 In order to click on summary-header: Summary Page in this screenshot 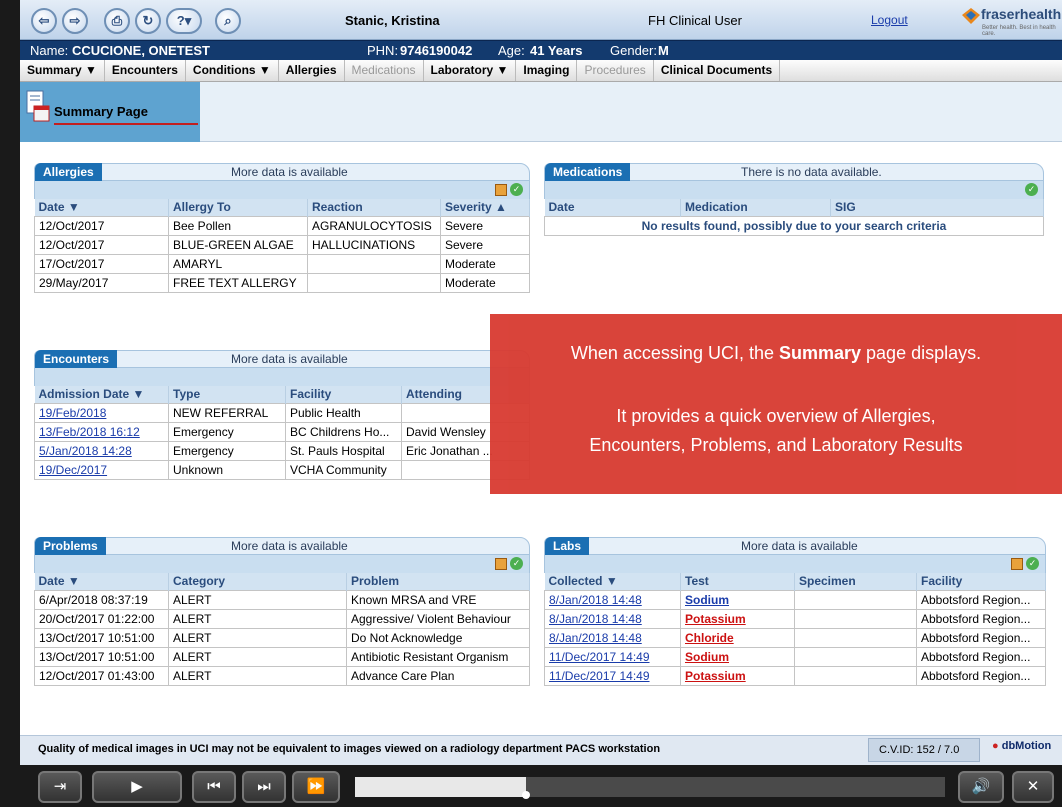, I will do `click(541, 112)`.